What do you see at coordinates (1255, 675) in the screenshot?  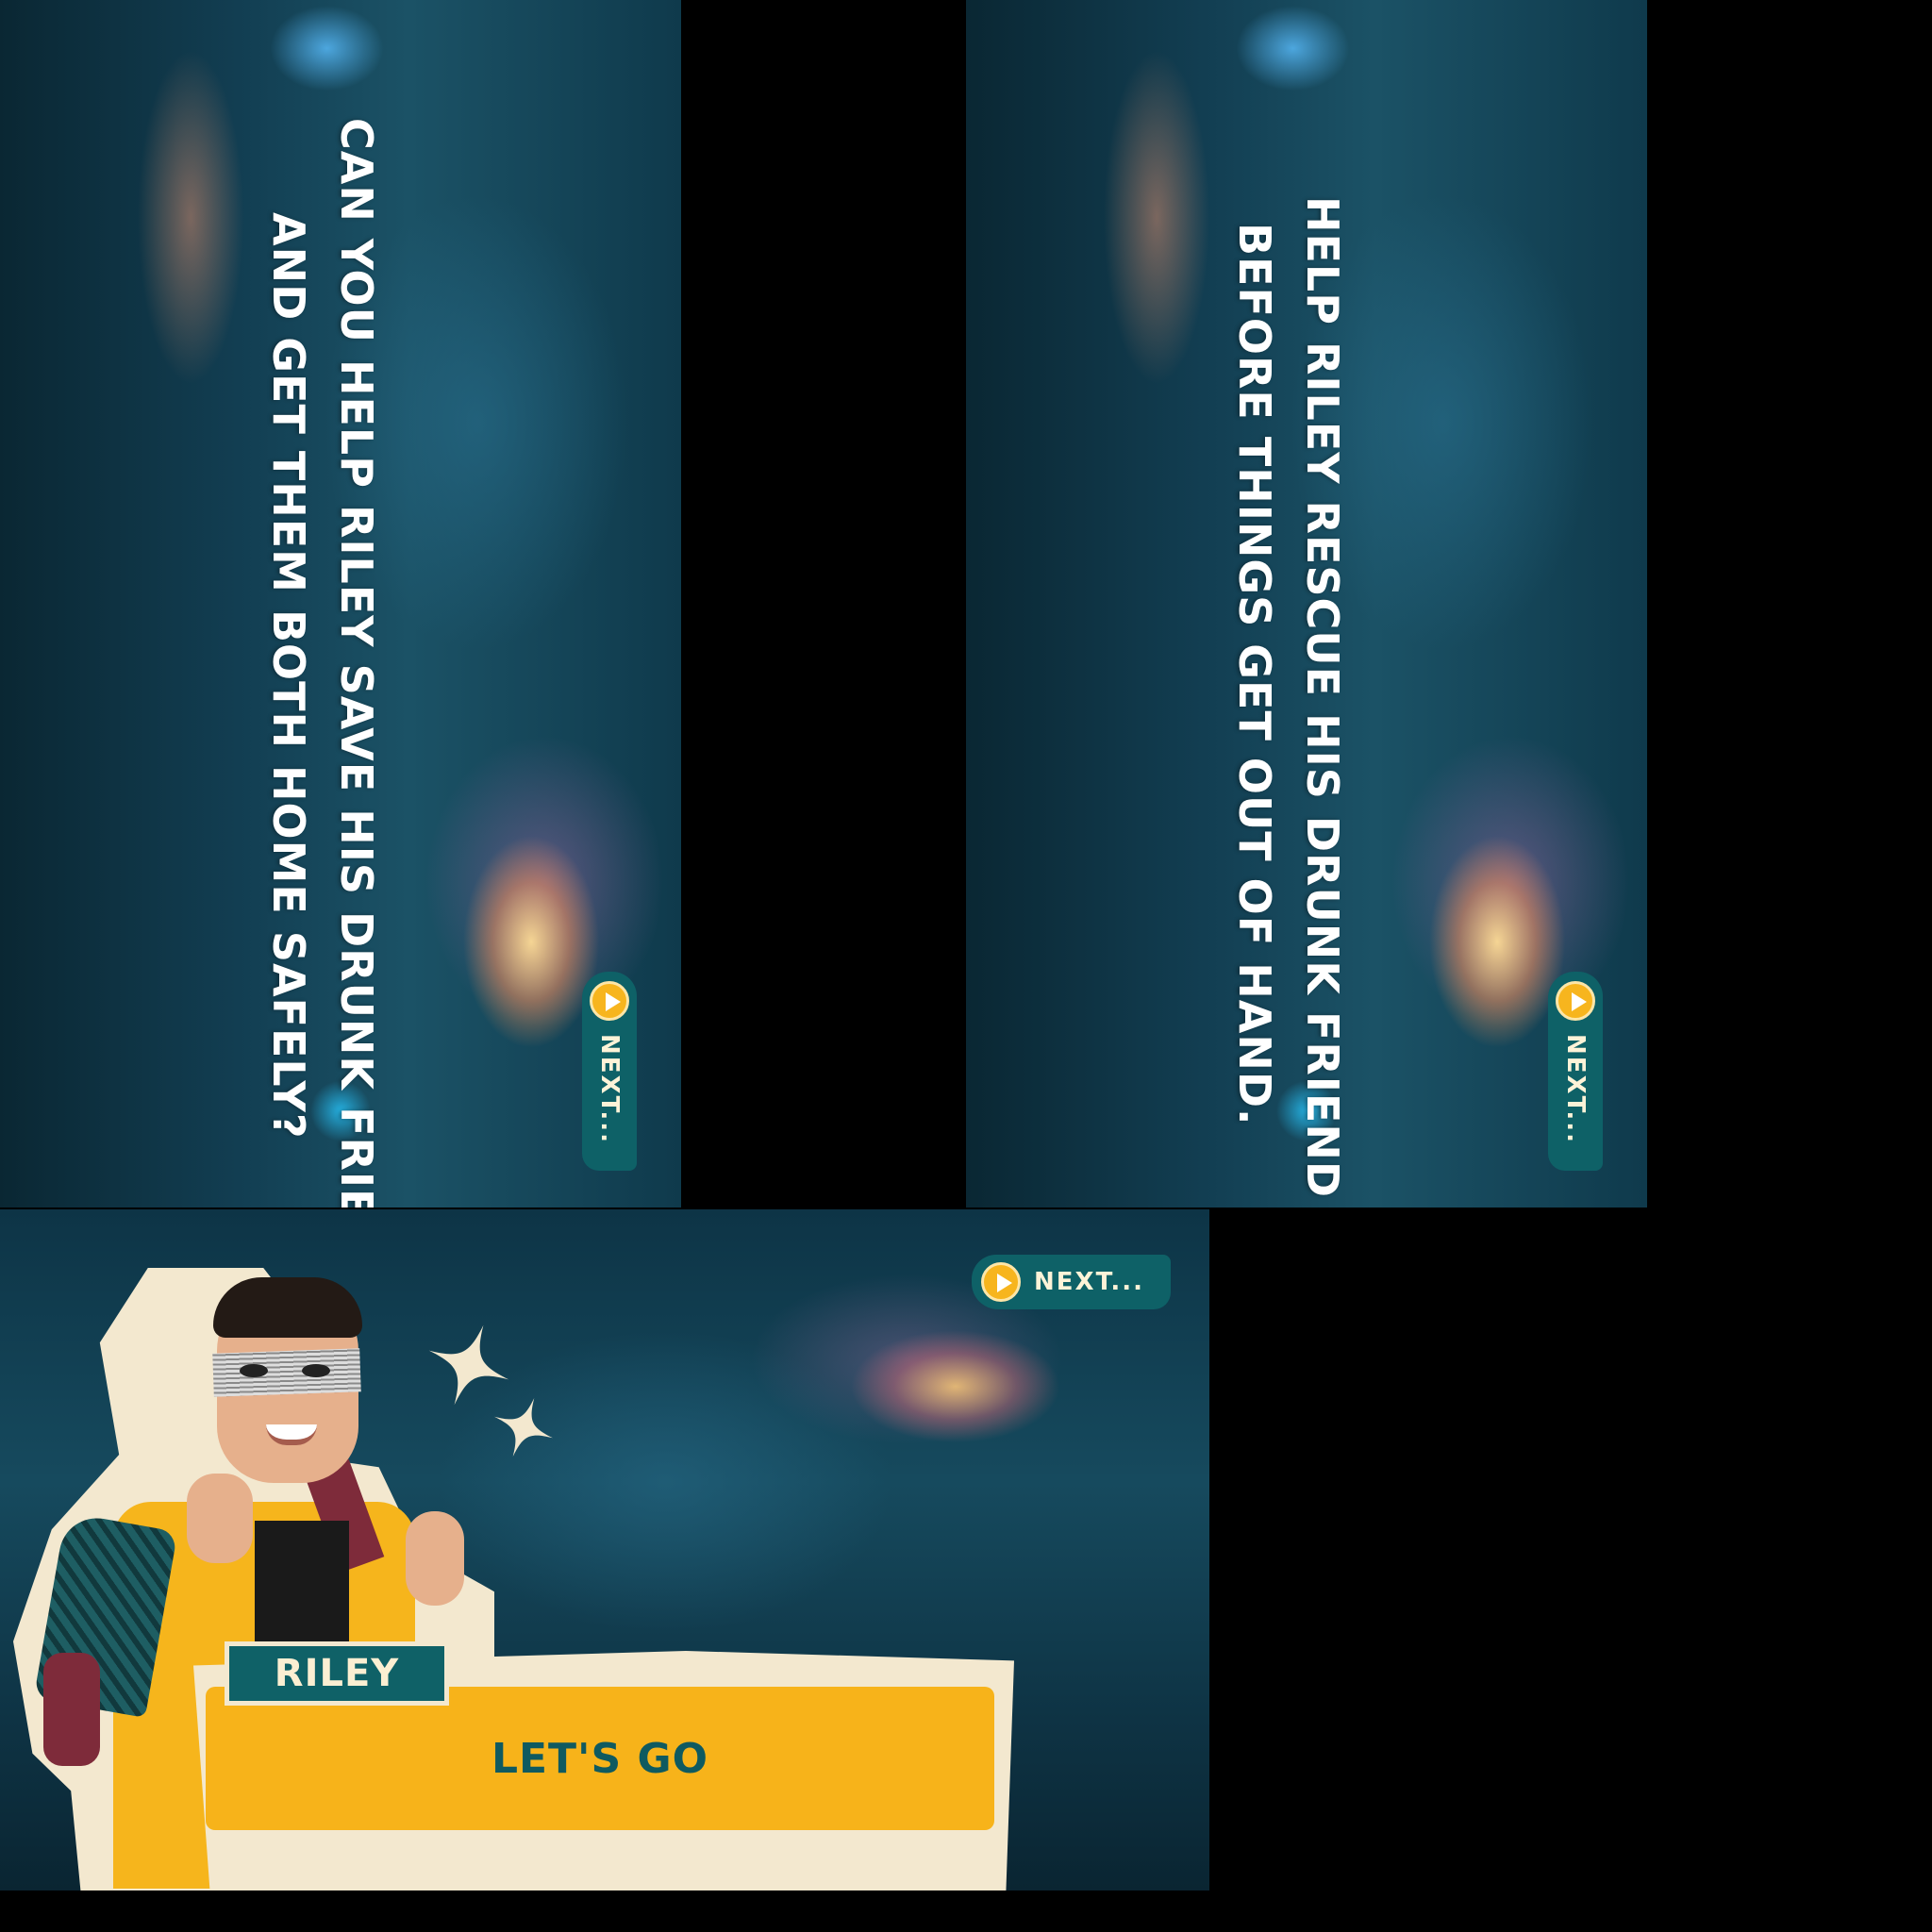 I see `scene-line-2: BEFORE THINGS GET OUT OF HAND.` at bounding box center [1255, 675].